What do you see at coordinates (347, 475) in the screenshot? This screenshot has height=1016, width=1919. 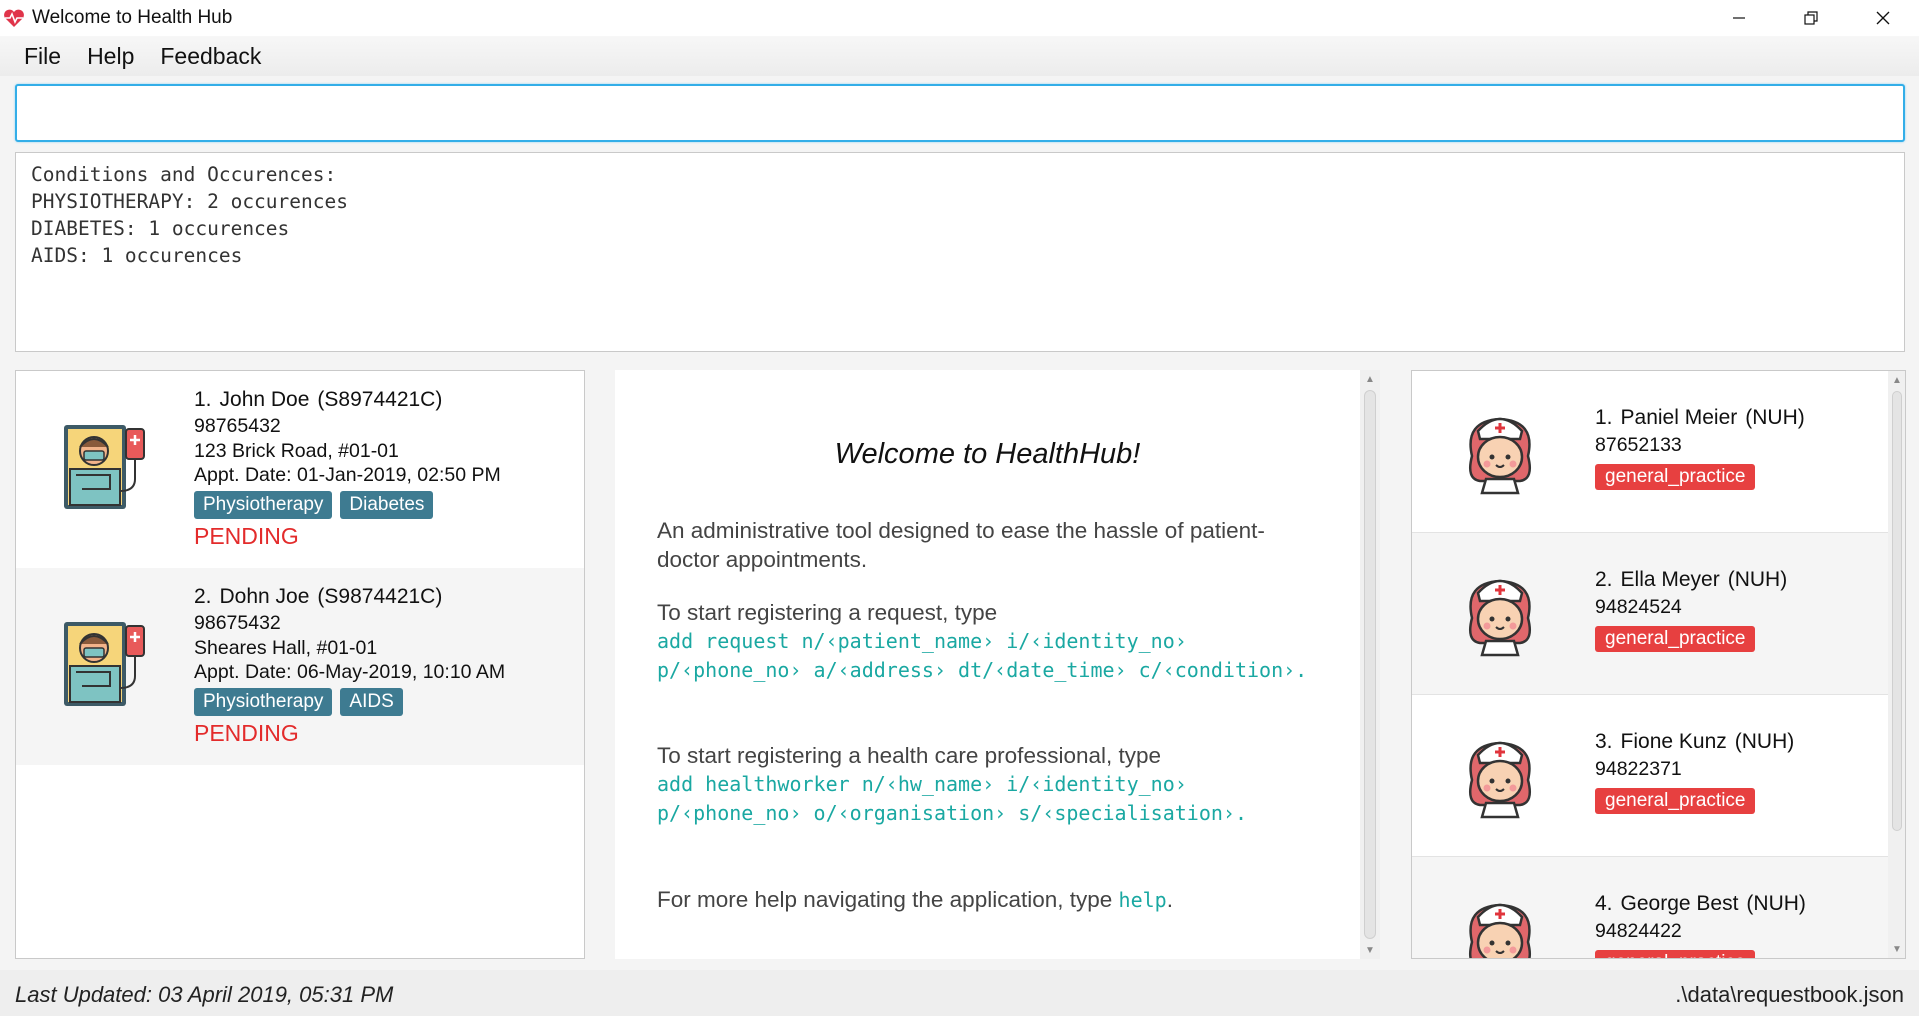 I see `appointment-date: Appt. Date: 01-Jan-2019, 02:50 PM` at bounding box center [347, 475].